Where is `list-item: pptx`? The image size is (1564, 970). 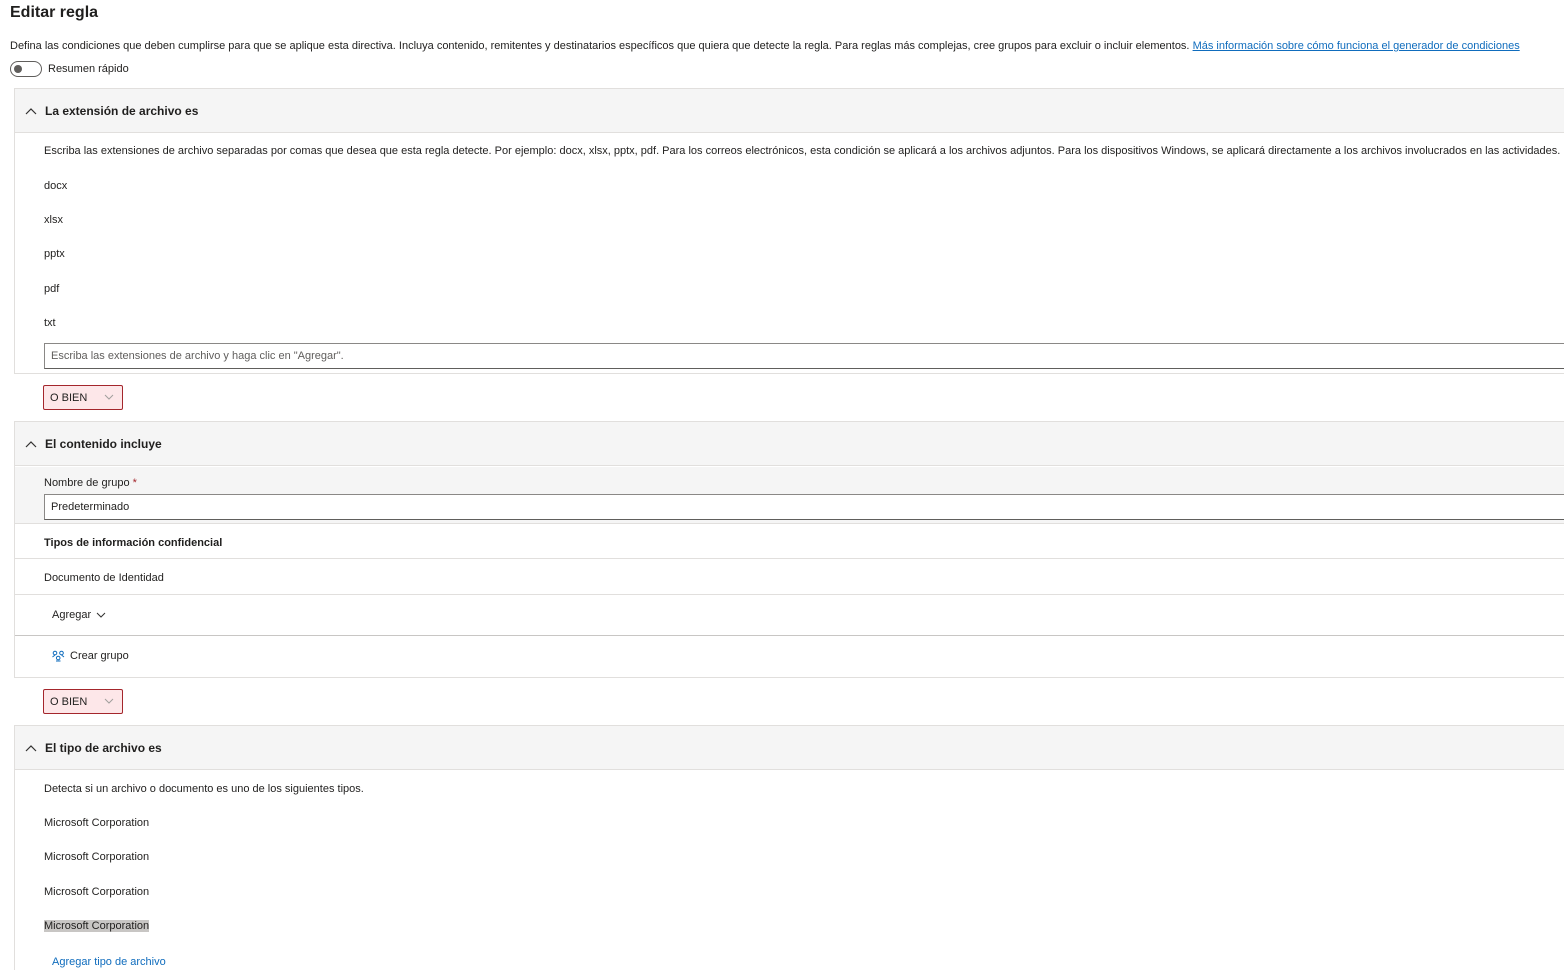
list-item: pptx is located at coordinates (54, 254).